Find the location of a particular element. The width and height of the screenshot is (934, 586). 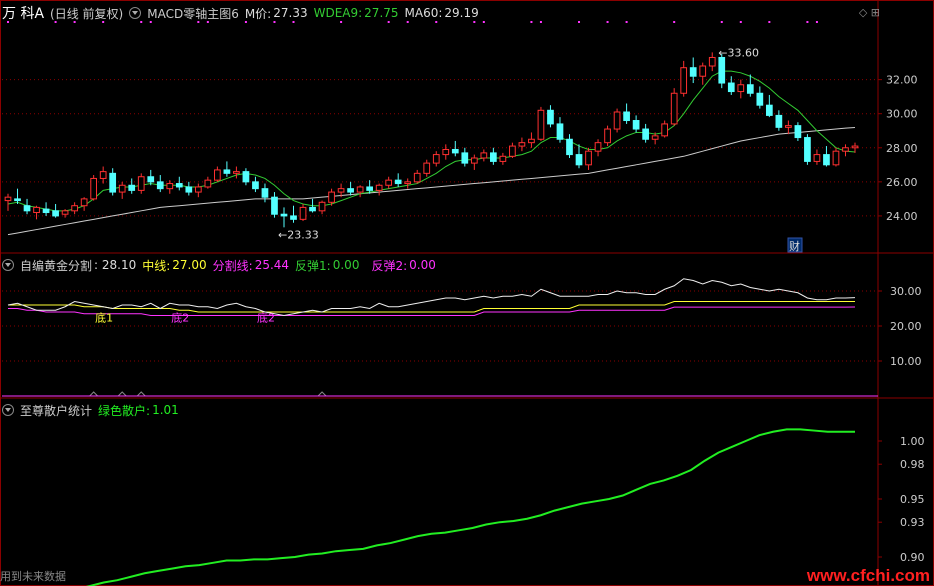

fan1-value: 0.00 is located at coordinates (346, 265).